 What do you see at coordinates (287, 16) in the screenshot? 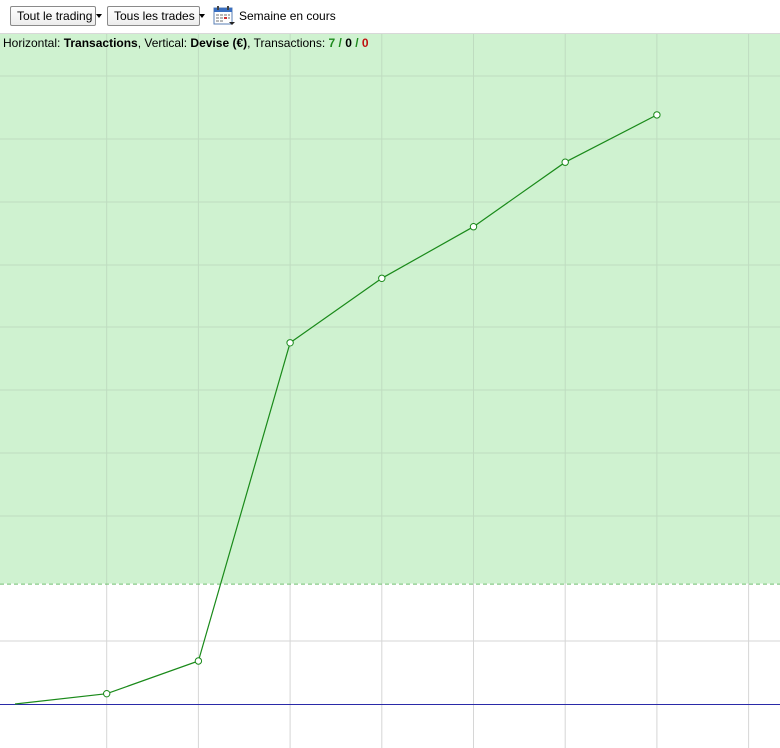
I see `period-label: Semaine en cours` at bounding box center [287, 16].